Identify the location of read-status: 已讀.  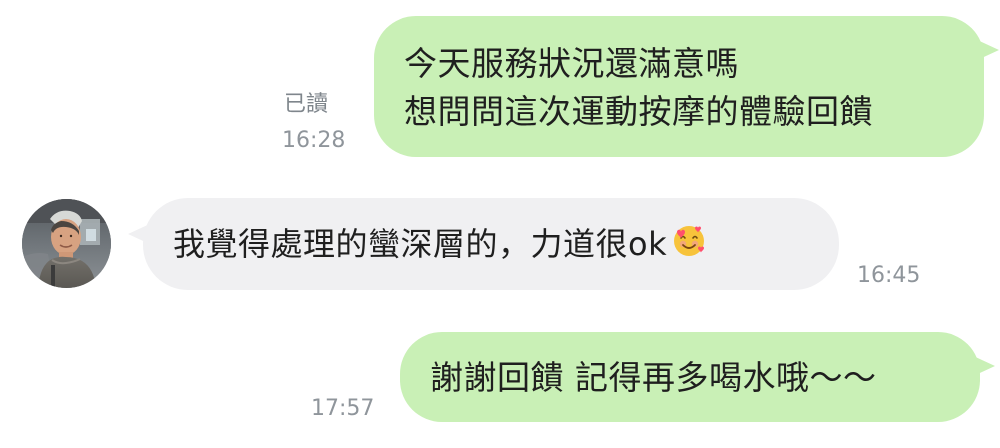
(306, 104).